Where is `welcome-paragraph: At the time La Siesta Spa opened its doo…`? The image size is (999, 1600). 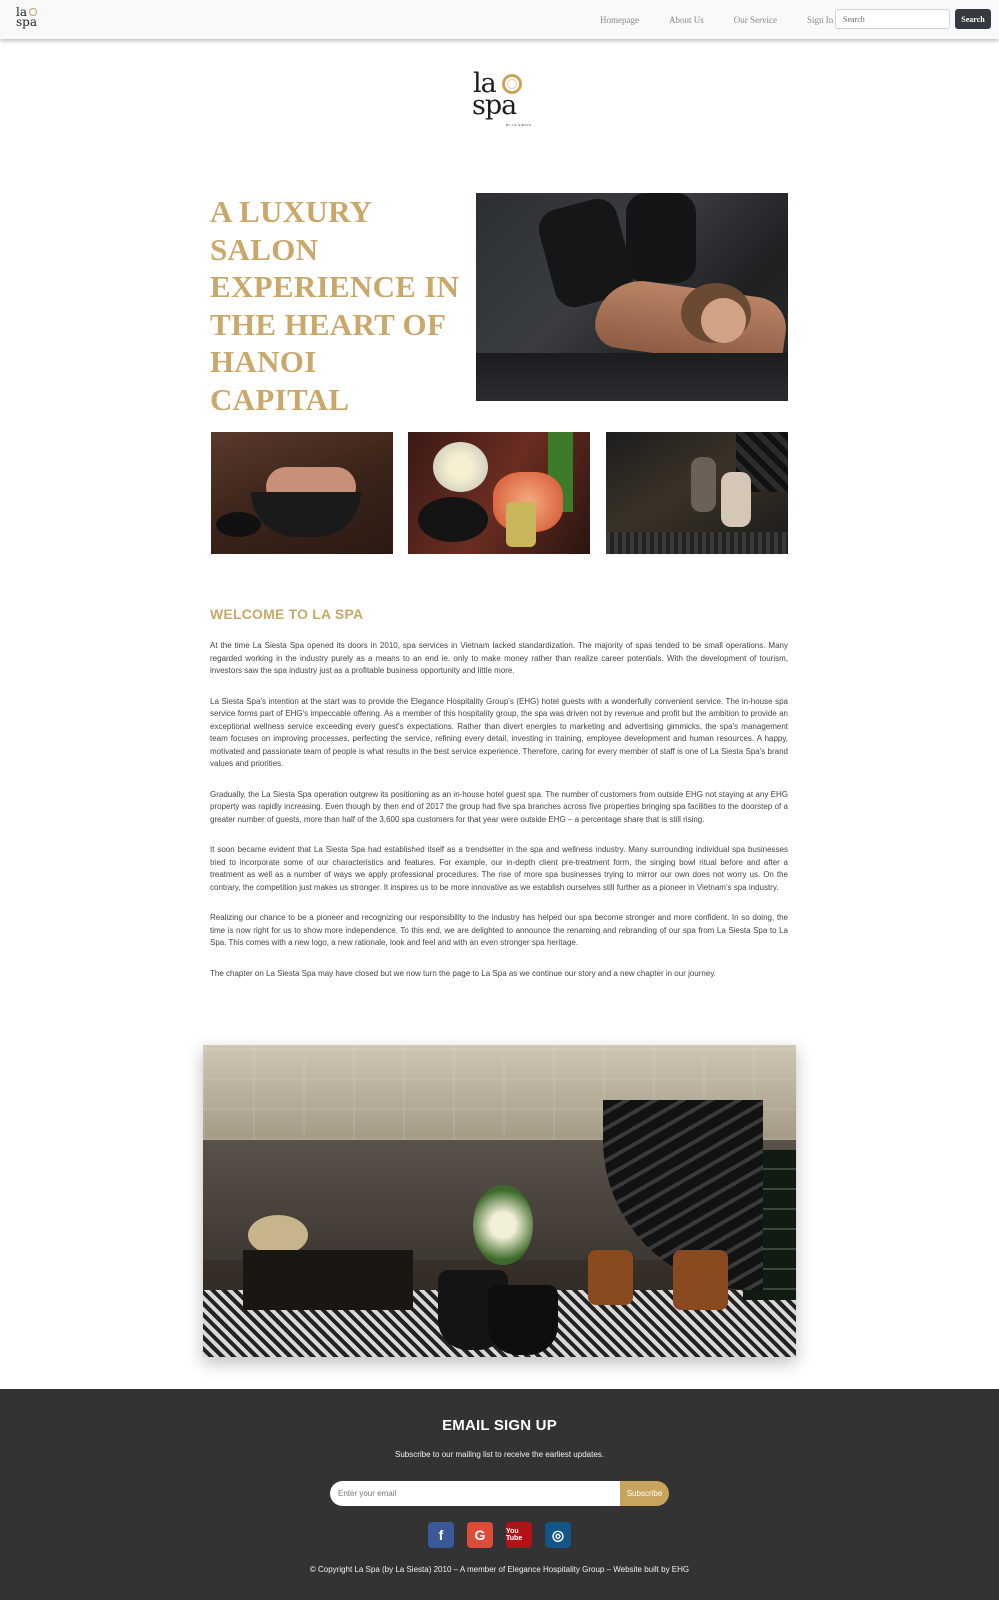
welcome-paragraph: At the time La Siesta Spa opened its doo… is located at coordinates (499, 658).